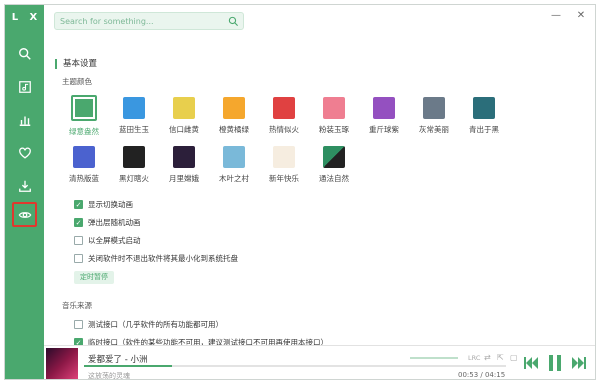 This screenshot has width=600, height=383. I want to click on theme-label: 月里嫦娥, so click(184, 178).